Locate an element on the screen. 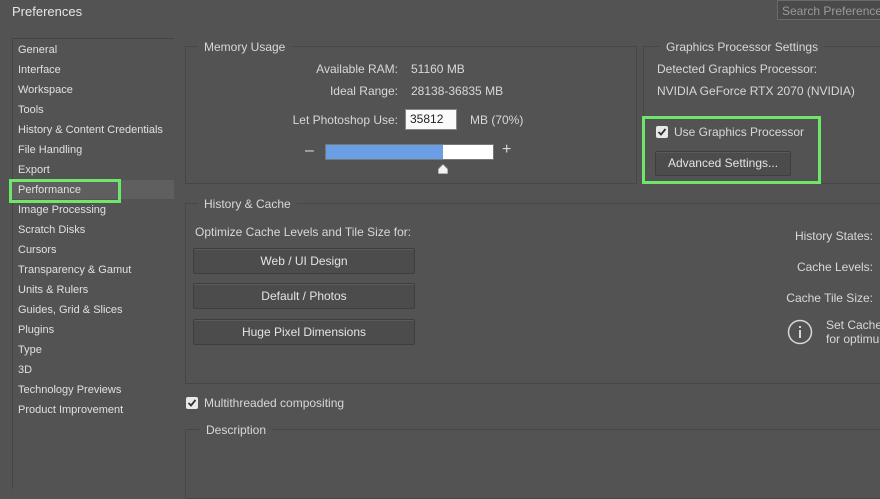 The height and width of the screenshot is (499, 880). description-title: Description is located at coordinates (236, 430).